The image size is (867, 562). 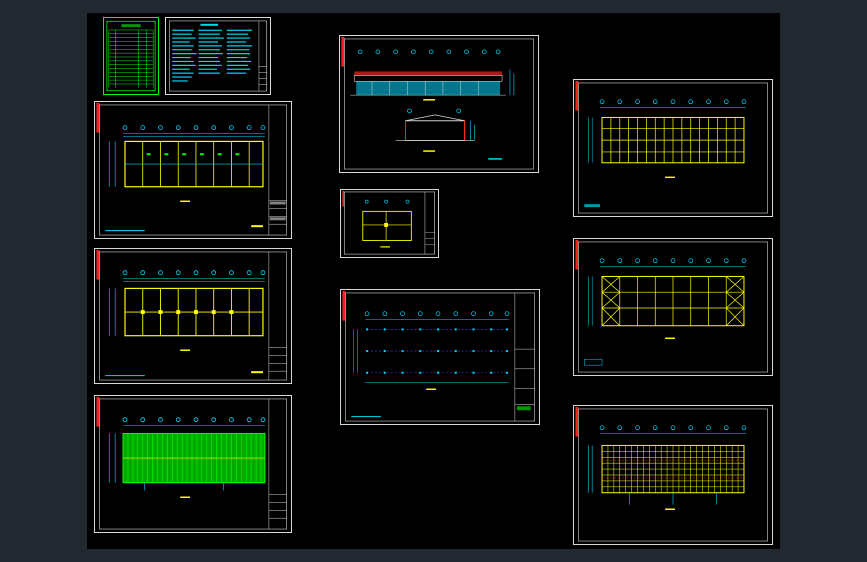 I want to click on sheet-plan-2: Plan 2, so click(x=193, y=316).